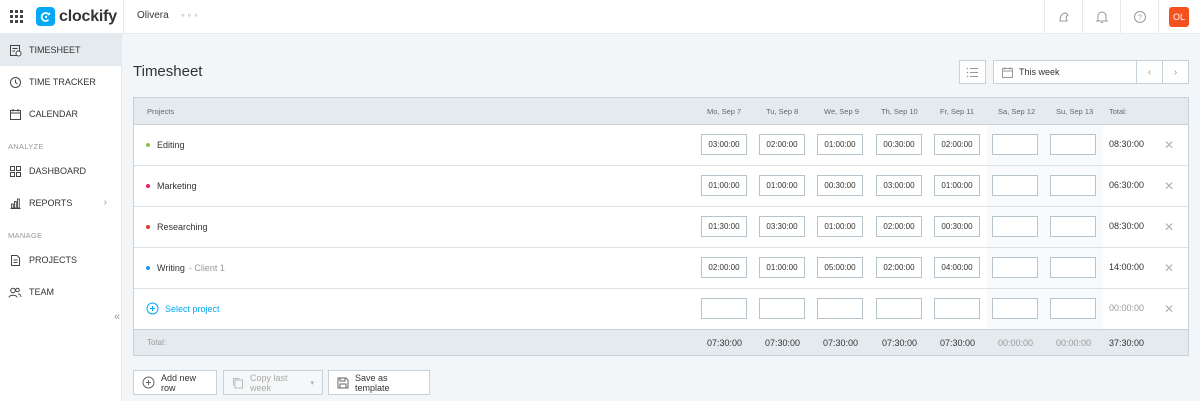  I want to click on add-new-row-button: Add new row, so click(175, 382).